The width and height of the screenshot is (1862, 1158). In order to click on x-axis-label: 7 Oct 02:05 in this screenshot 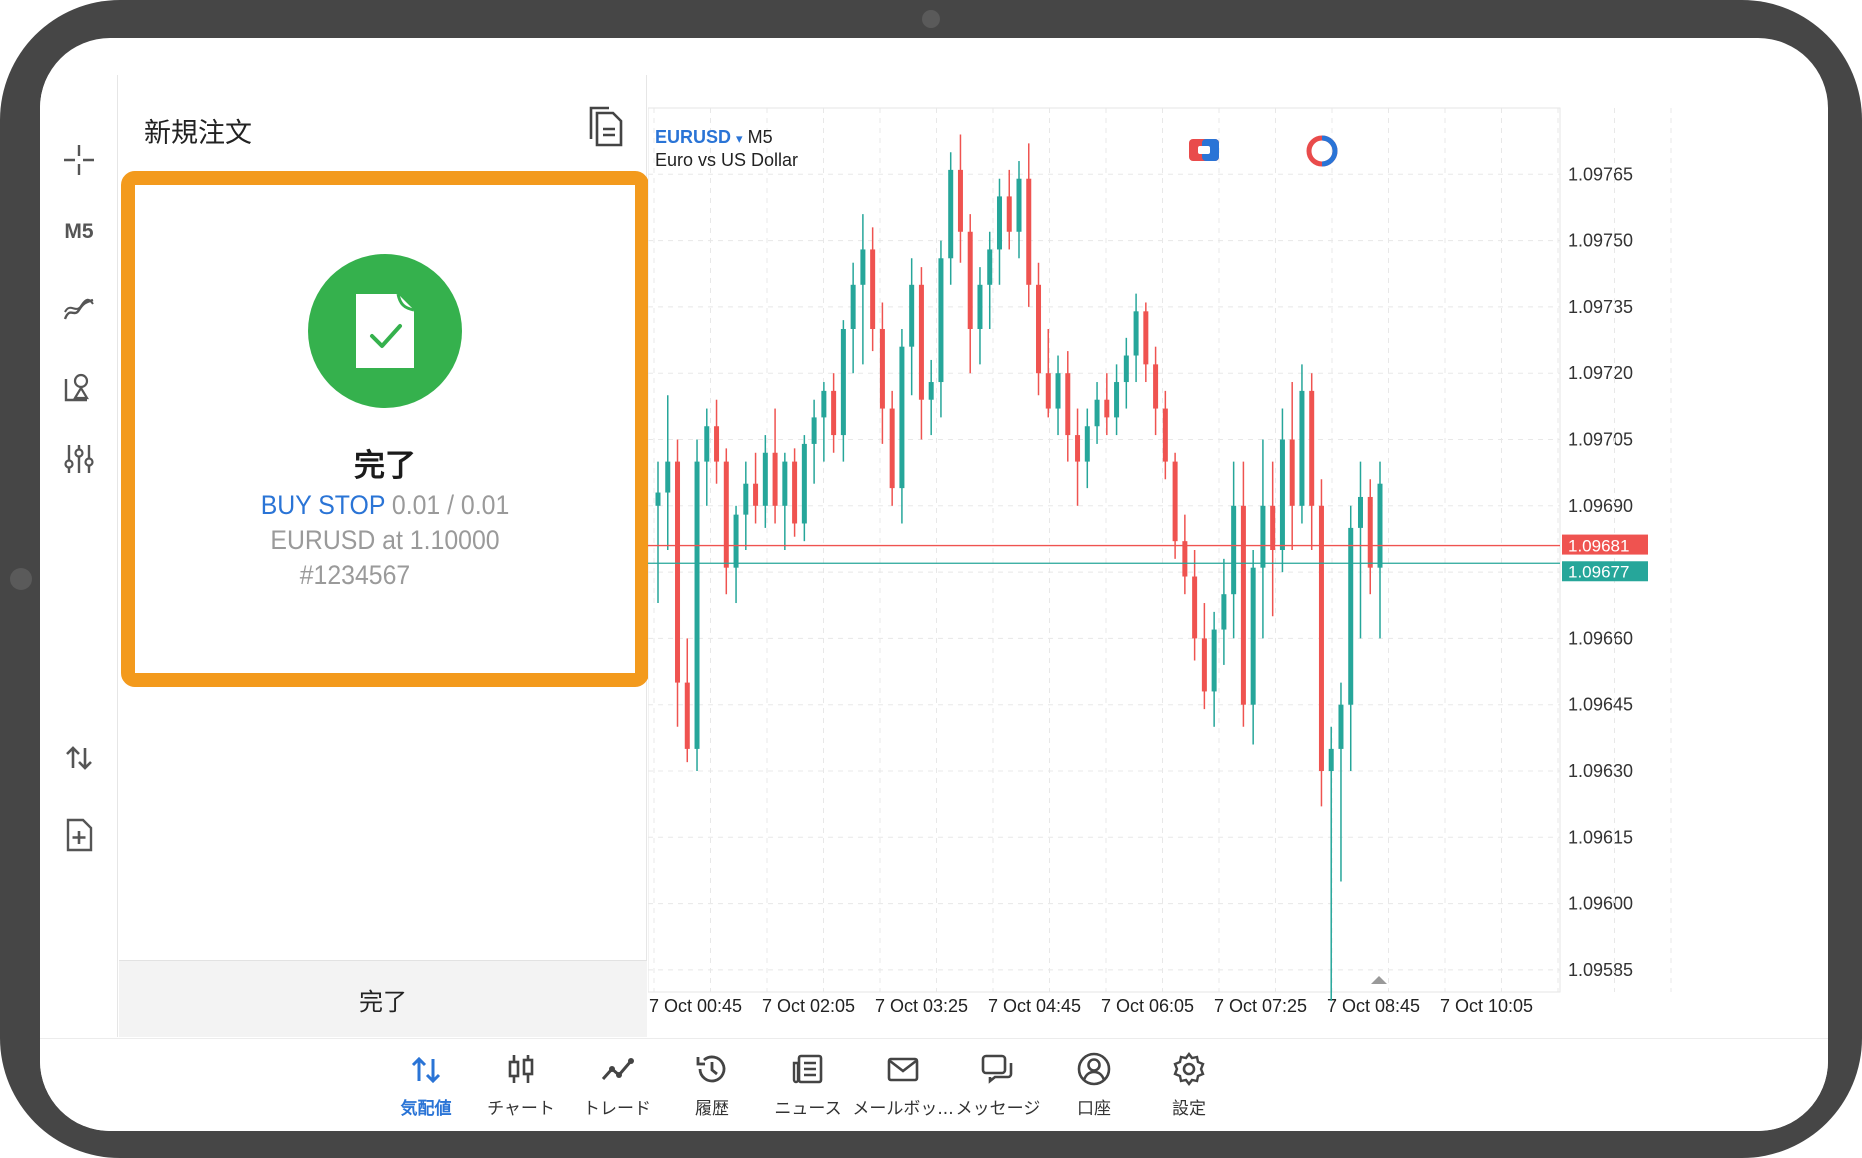, I will do `click(808, 1006)`.